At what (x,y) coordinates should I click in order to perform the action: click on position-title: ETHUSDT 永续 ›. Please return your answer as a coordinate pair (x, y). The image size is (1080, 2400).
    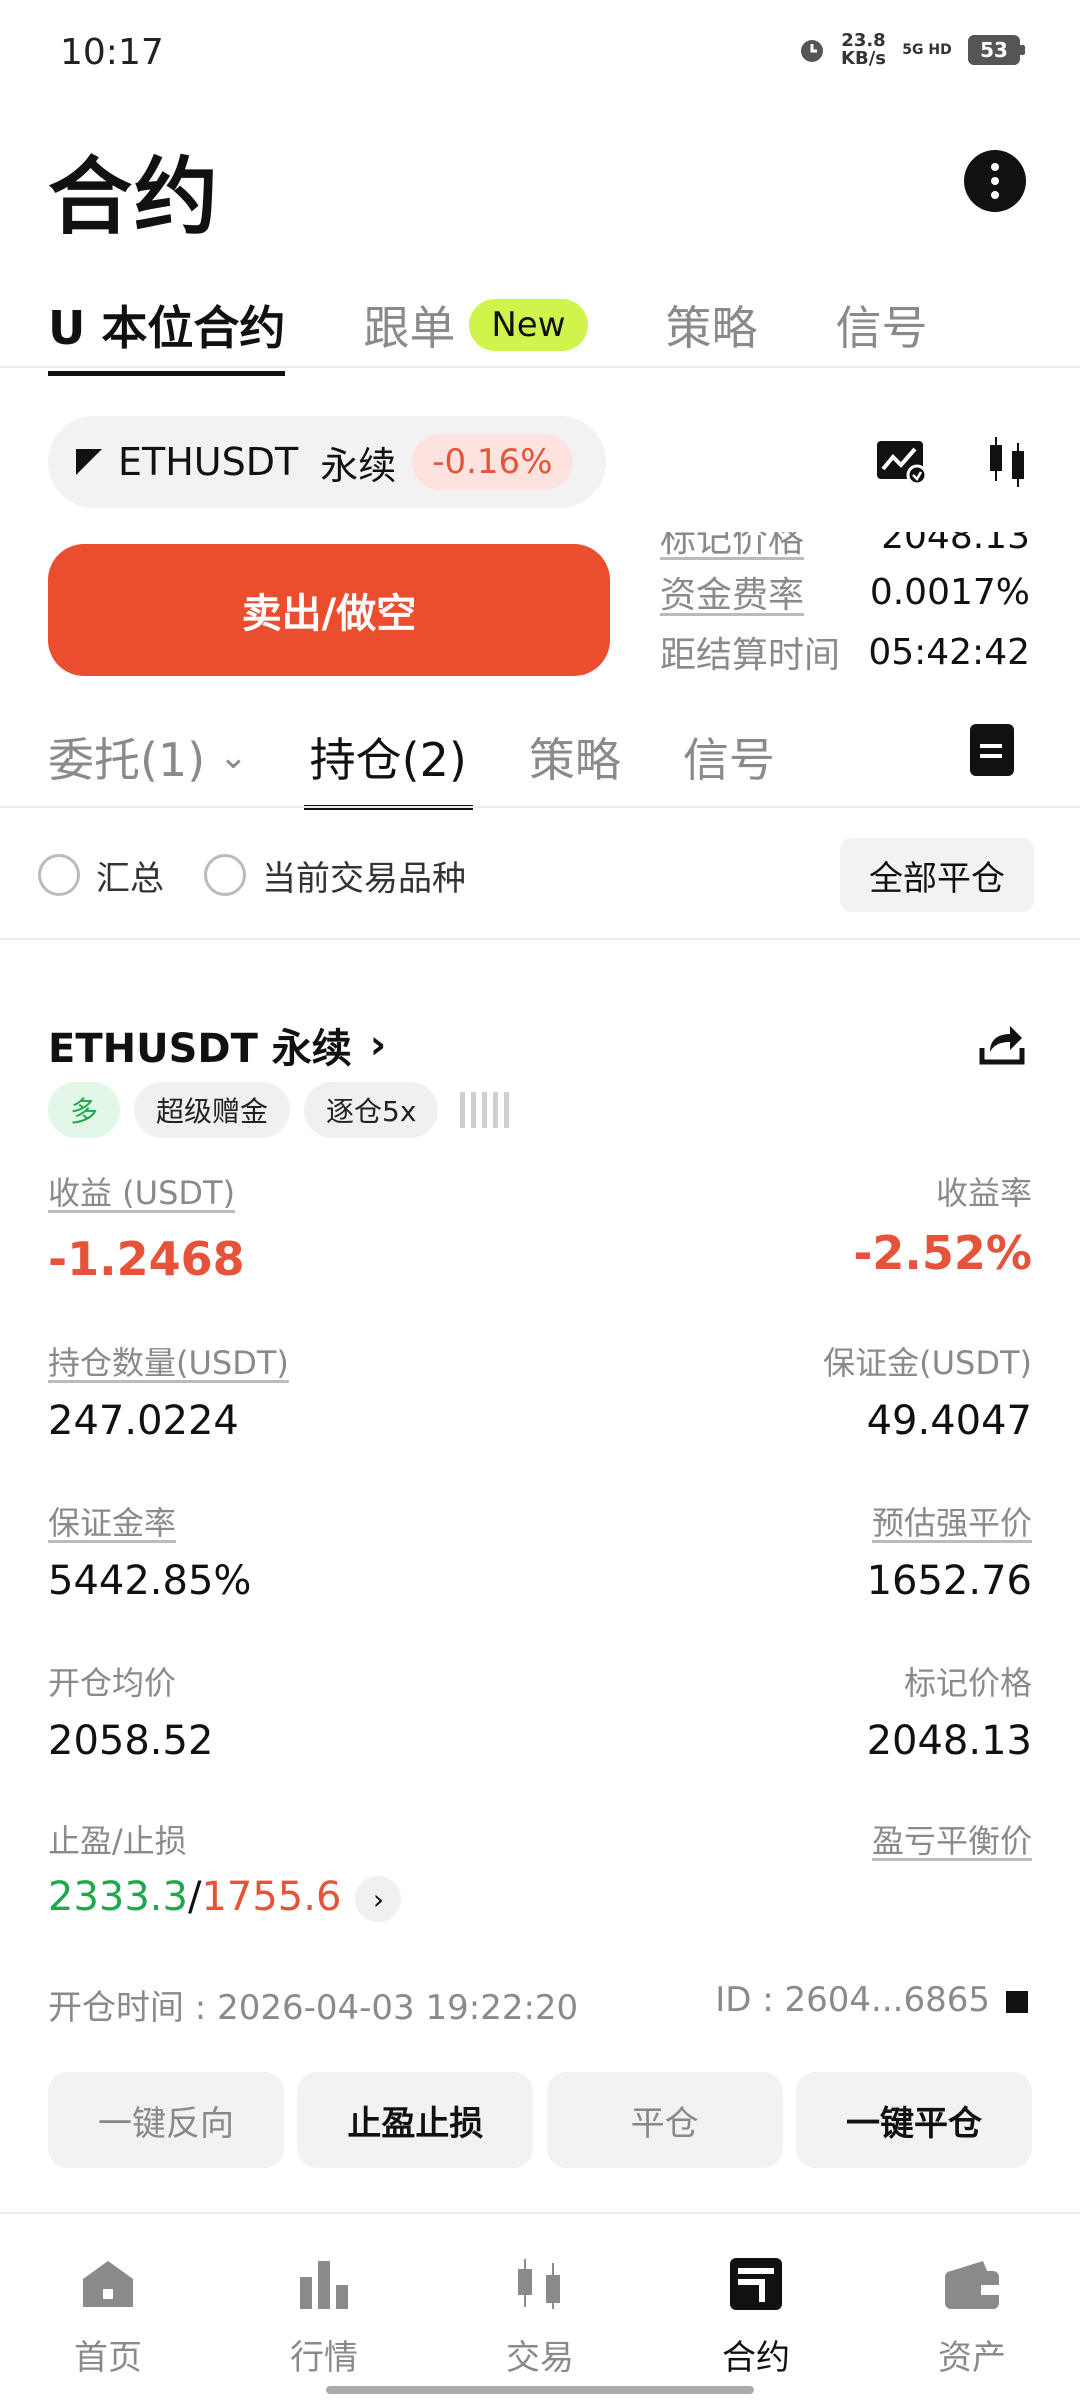
    Looking at the image, I should click on (217, 1045).